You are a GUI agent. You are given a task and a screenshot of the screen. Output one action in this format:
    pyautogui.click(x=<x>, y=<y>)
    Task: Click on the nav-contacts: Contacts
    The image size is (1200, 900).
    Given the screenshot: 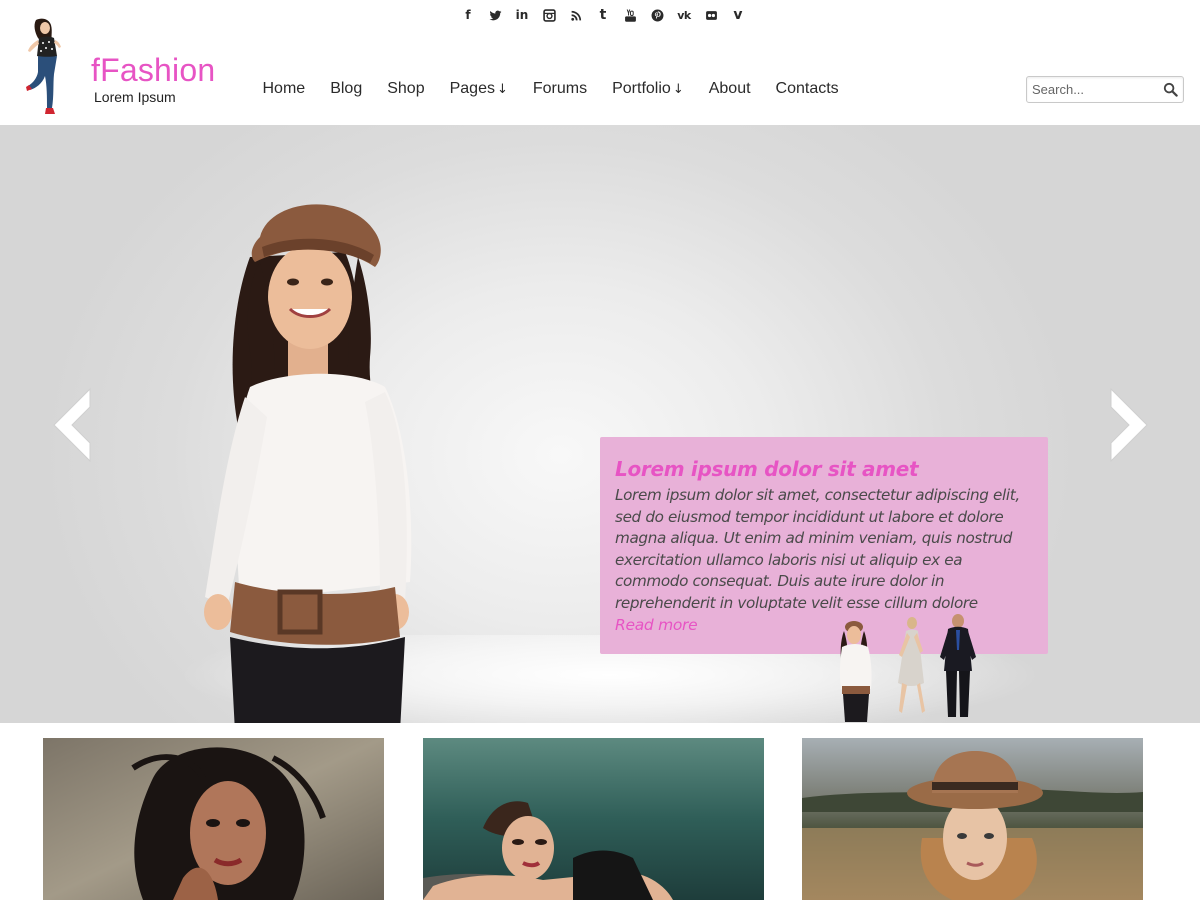 What is the action you would take?
    pyautogui.click(x=807, y=89)
    